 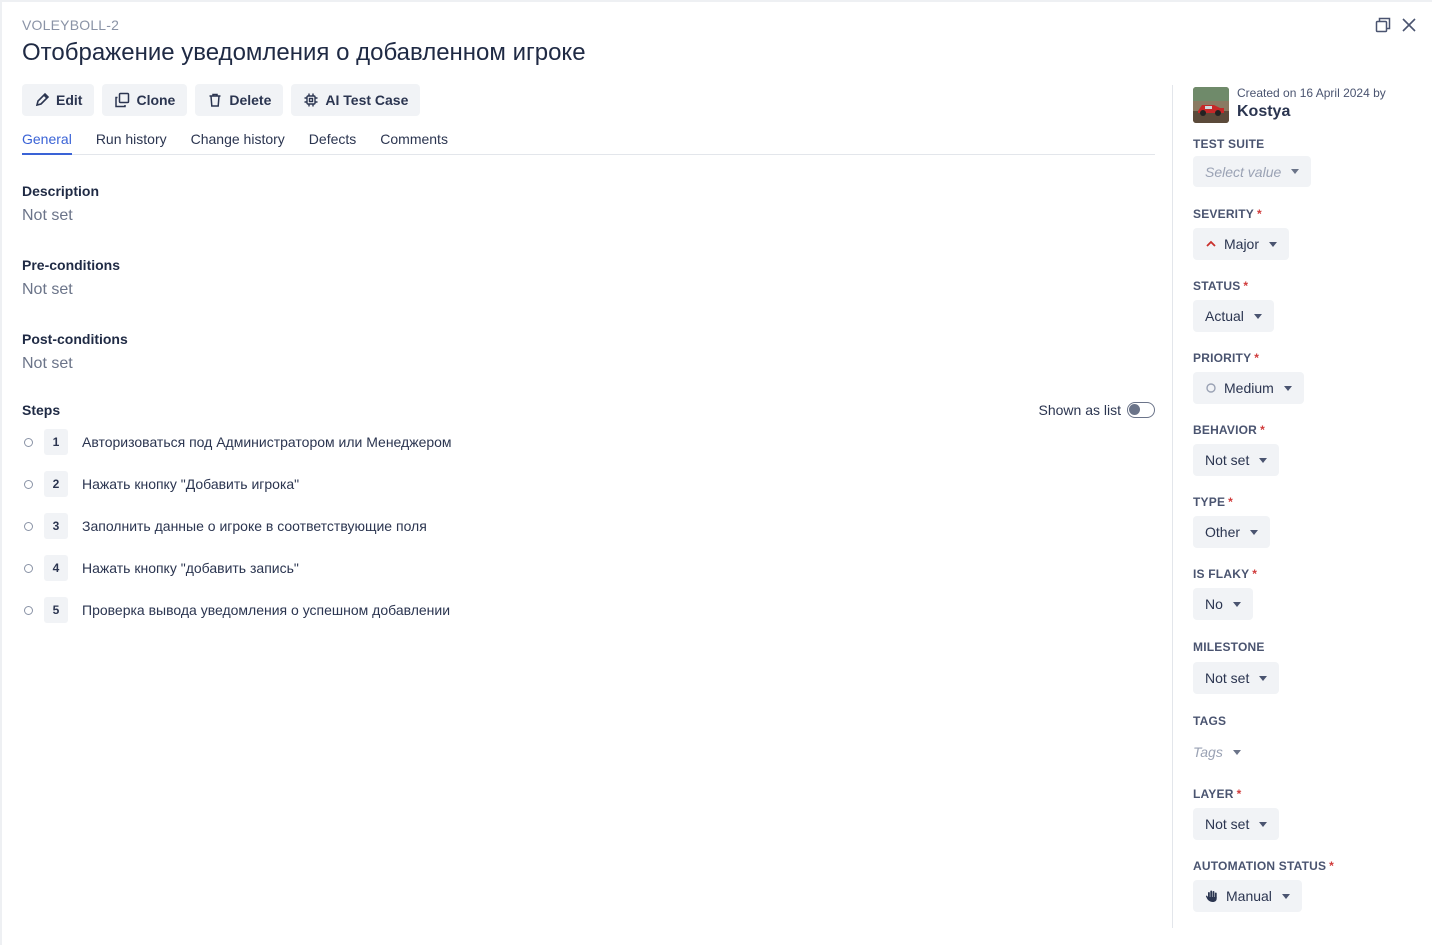 I want to click on priority-select: Medium, so click(x=1248, y=388).